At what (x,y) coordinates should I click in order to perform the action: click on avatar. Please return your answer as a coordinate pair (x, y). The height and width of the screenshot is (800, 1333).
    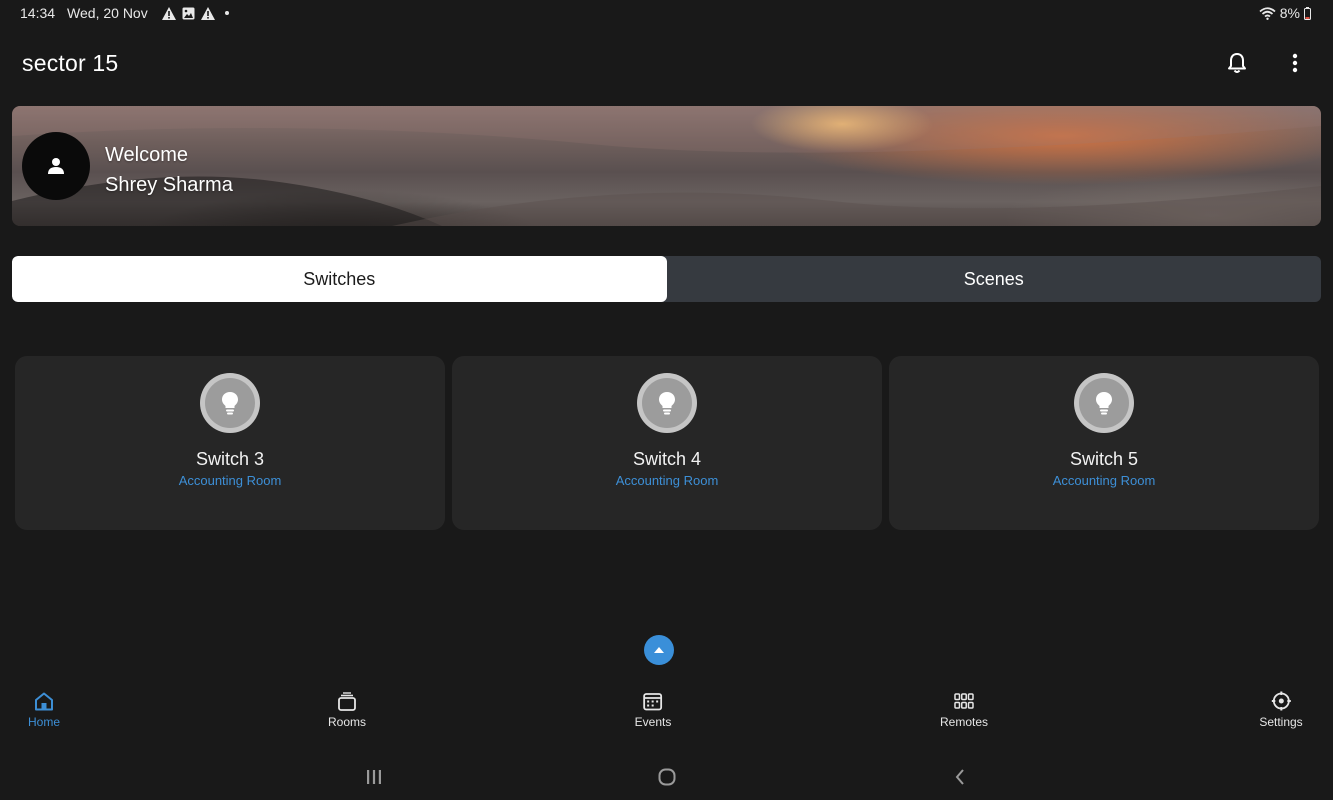
    Looking at the image, I should click on (56, 166).